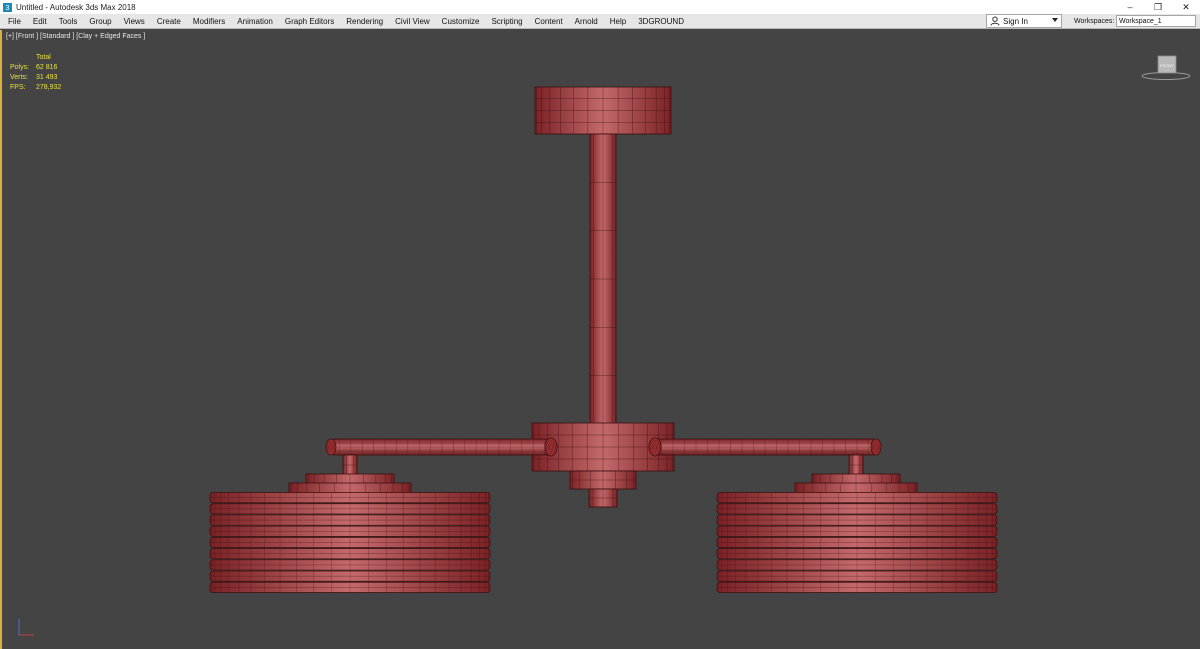 This screenshot has width=1200, height=649. I want to click on menu-file: File, so click(14, 21).